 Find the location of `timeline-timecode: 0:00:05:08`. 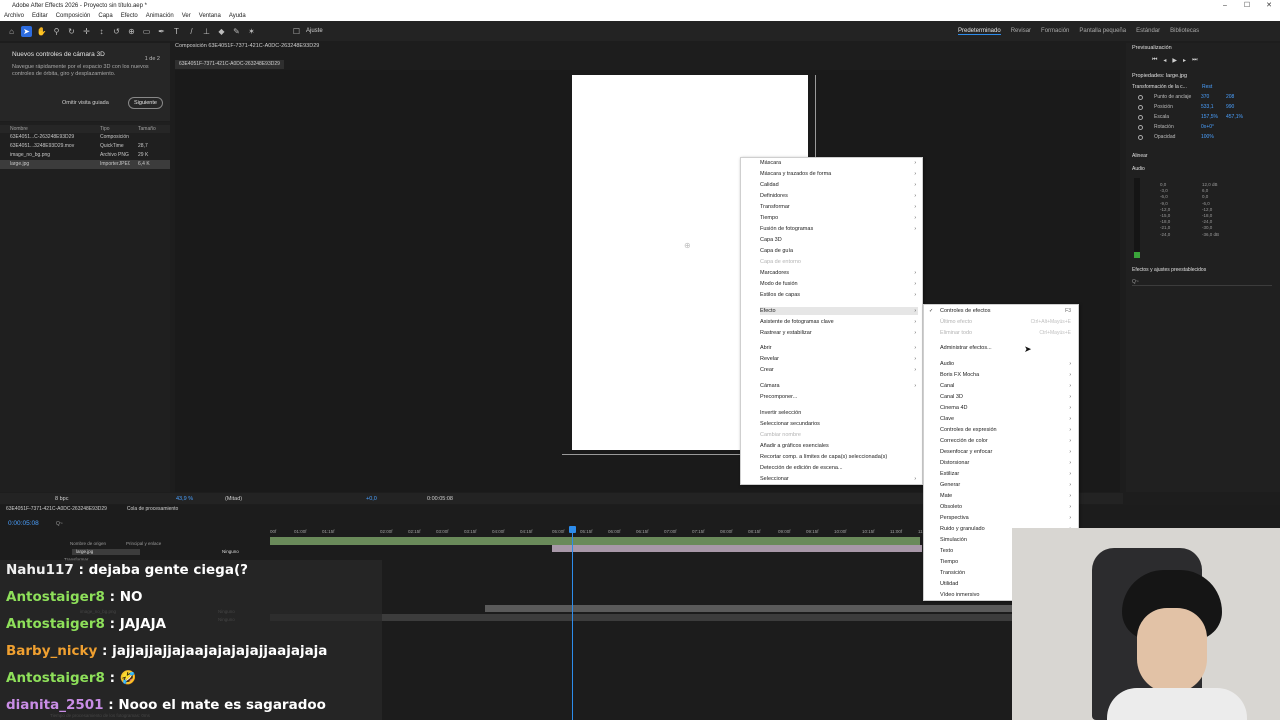

timeline-timecode: 0:00:05:08 is located at coordinates (23, 523).